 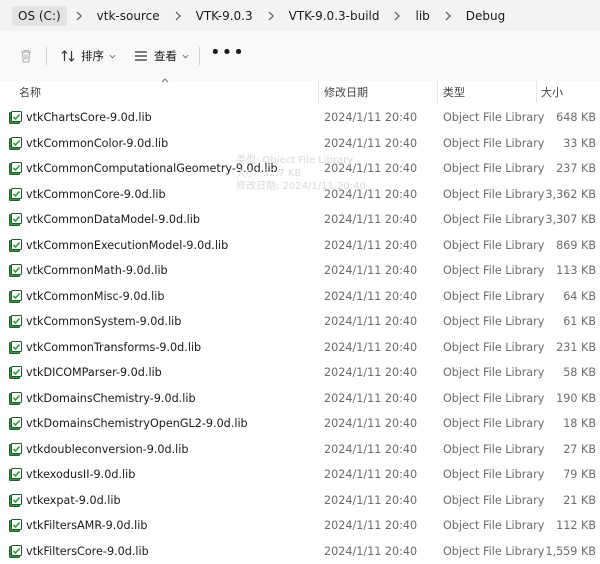 I want to click on column-type: 类型, so click(x=454, y=92).